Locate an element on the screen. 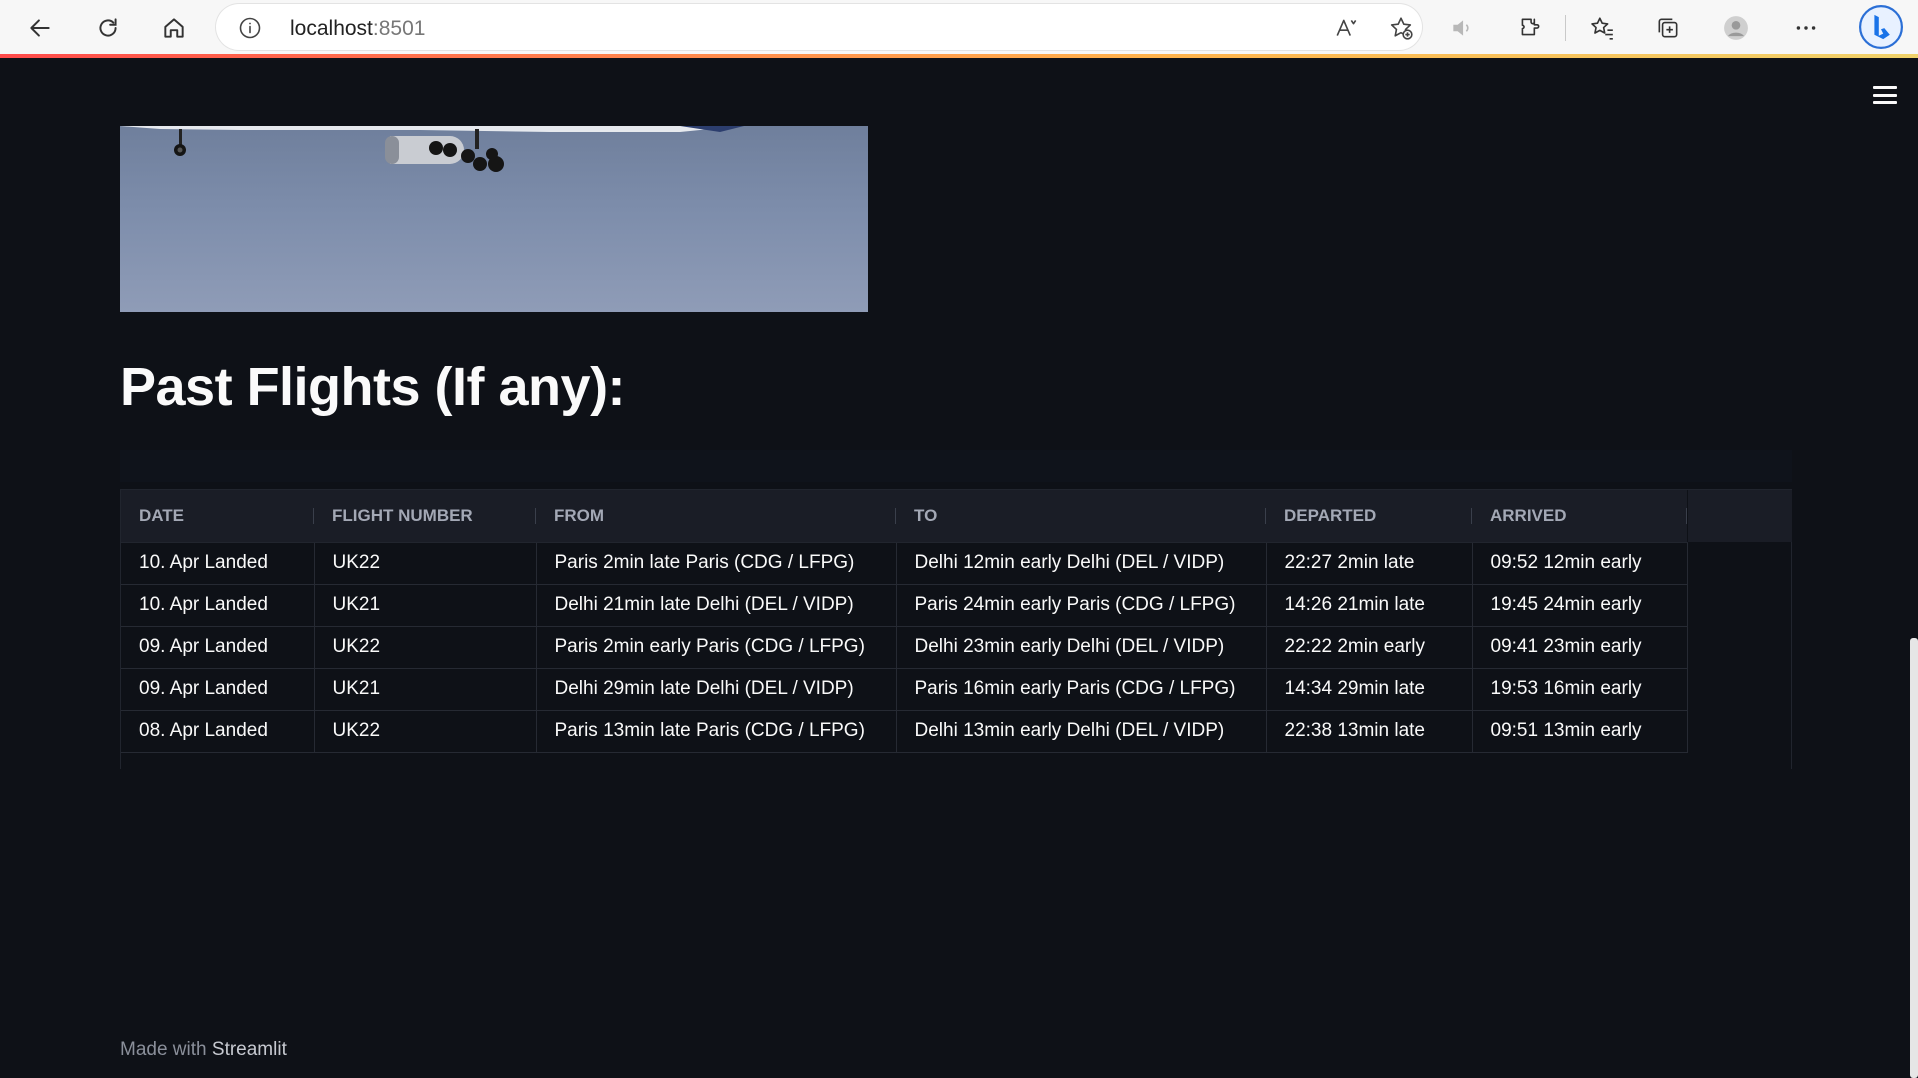 This screenshot has height=1078, width=1918. table-toolbar-band is located at coordinates (956, 466).